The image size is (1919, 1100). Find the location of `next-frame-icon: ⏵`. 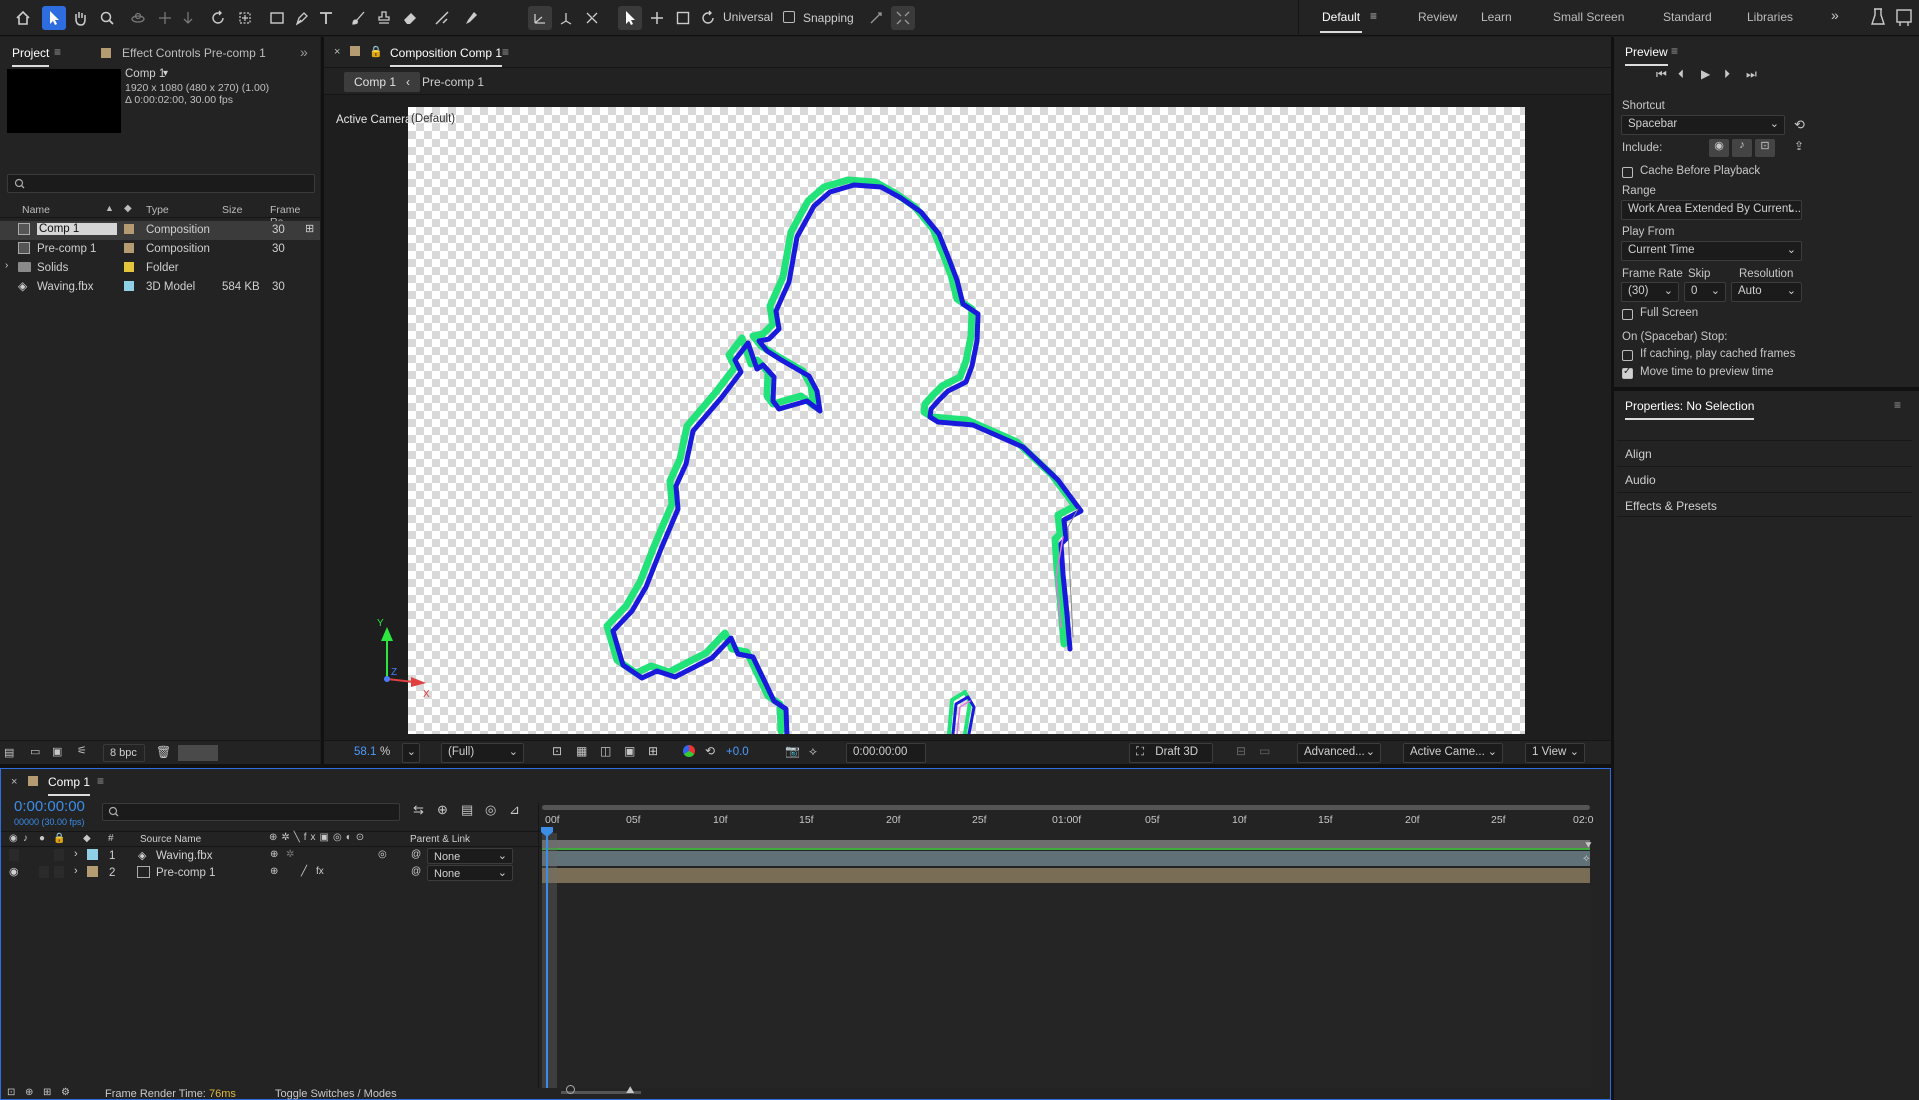

next-frame-icon: ⏵ is located at coordinates (1727, 74).